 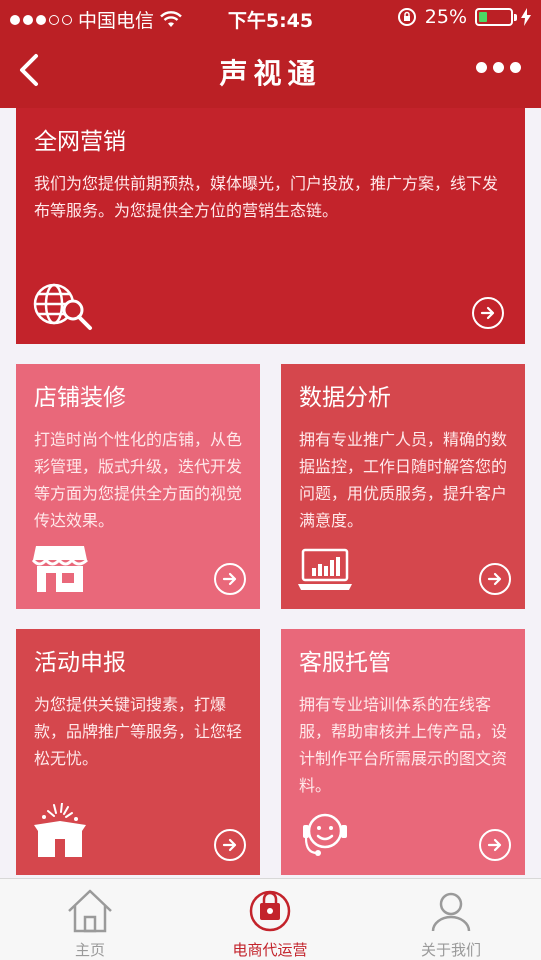 I want to click on tab-label: 主页, so click(x=89, y=950).